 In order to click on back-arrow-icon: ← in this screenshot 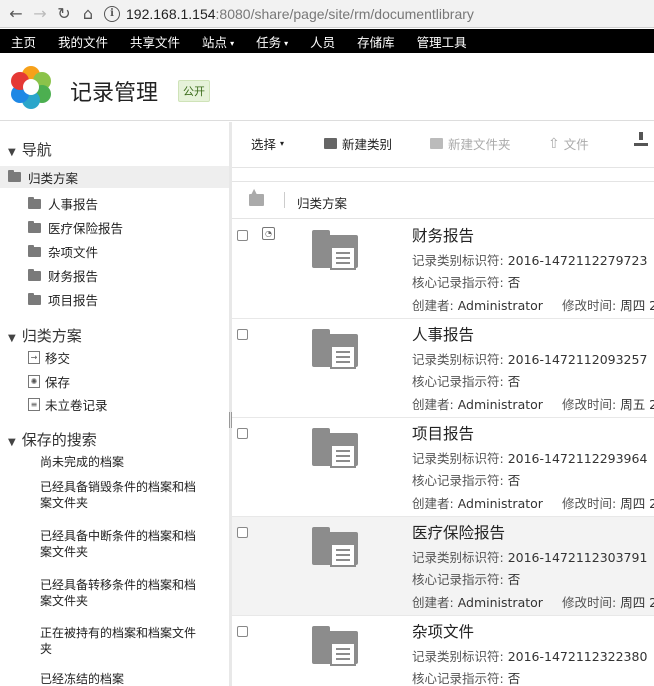, I will do `click(16, 14)`.